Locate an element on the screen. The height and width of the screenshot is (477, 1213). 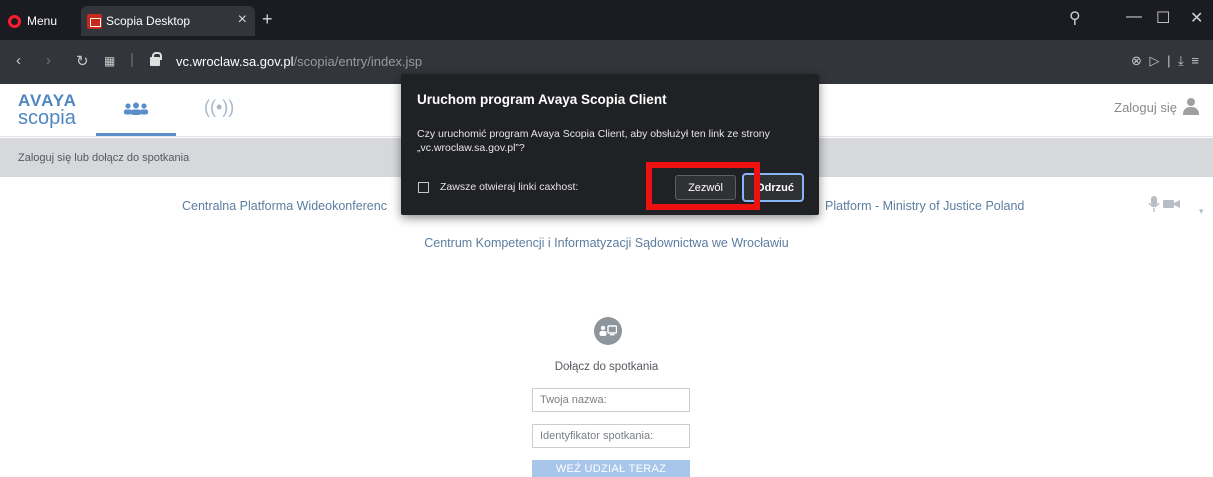
dialog-title: Uruchom program Avaya Scopia Client is located at coordinates (542, 99).